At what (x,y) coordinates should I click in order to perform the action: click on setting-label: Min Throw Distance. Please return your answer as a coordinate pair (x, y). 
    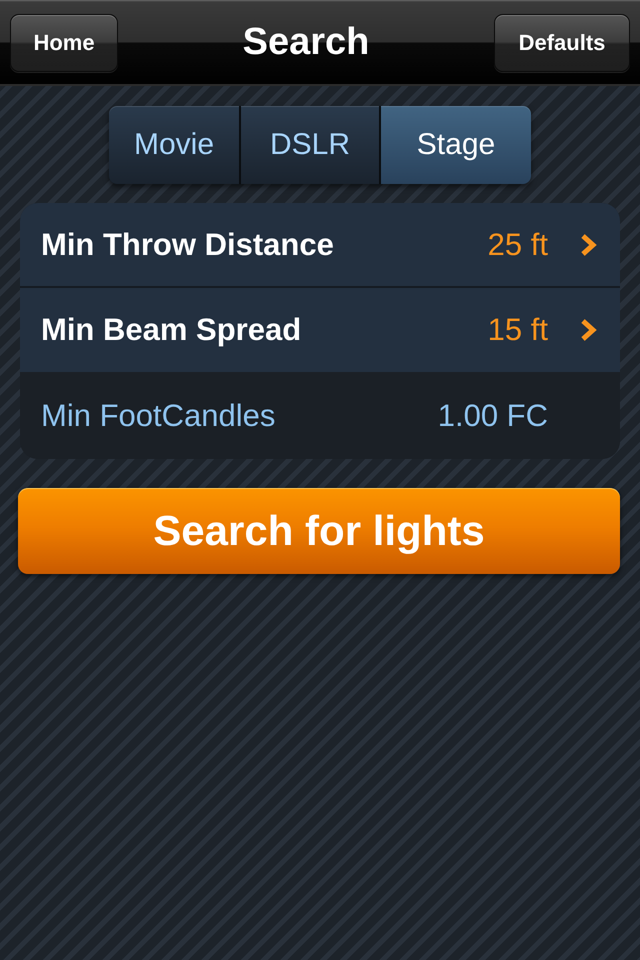
    Looking at the image, I should click on (188, 244).